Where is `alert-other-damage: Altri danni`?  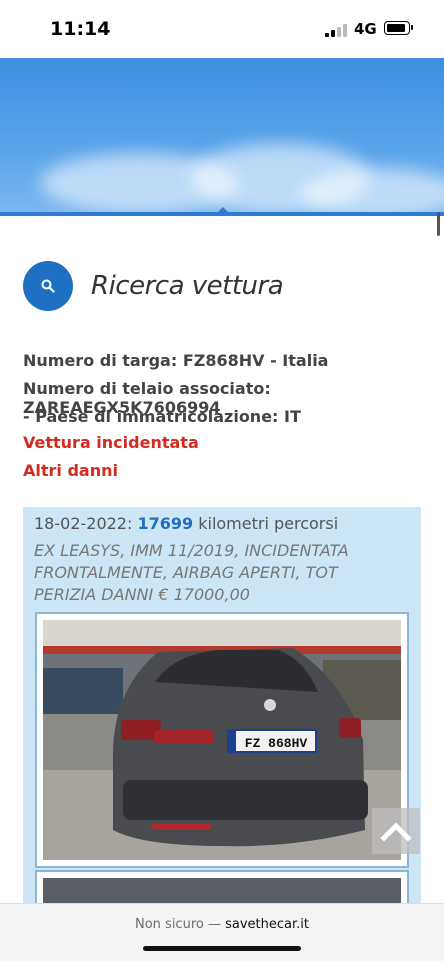
alert-other-damage: Altri danni is located at coordinates (70, 470).